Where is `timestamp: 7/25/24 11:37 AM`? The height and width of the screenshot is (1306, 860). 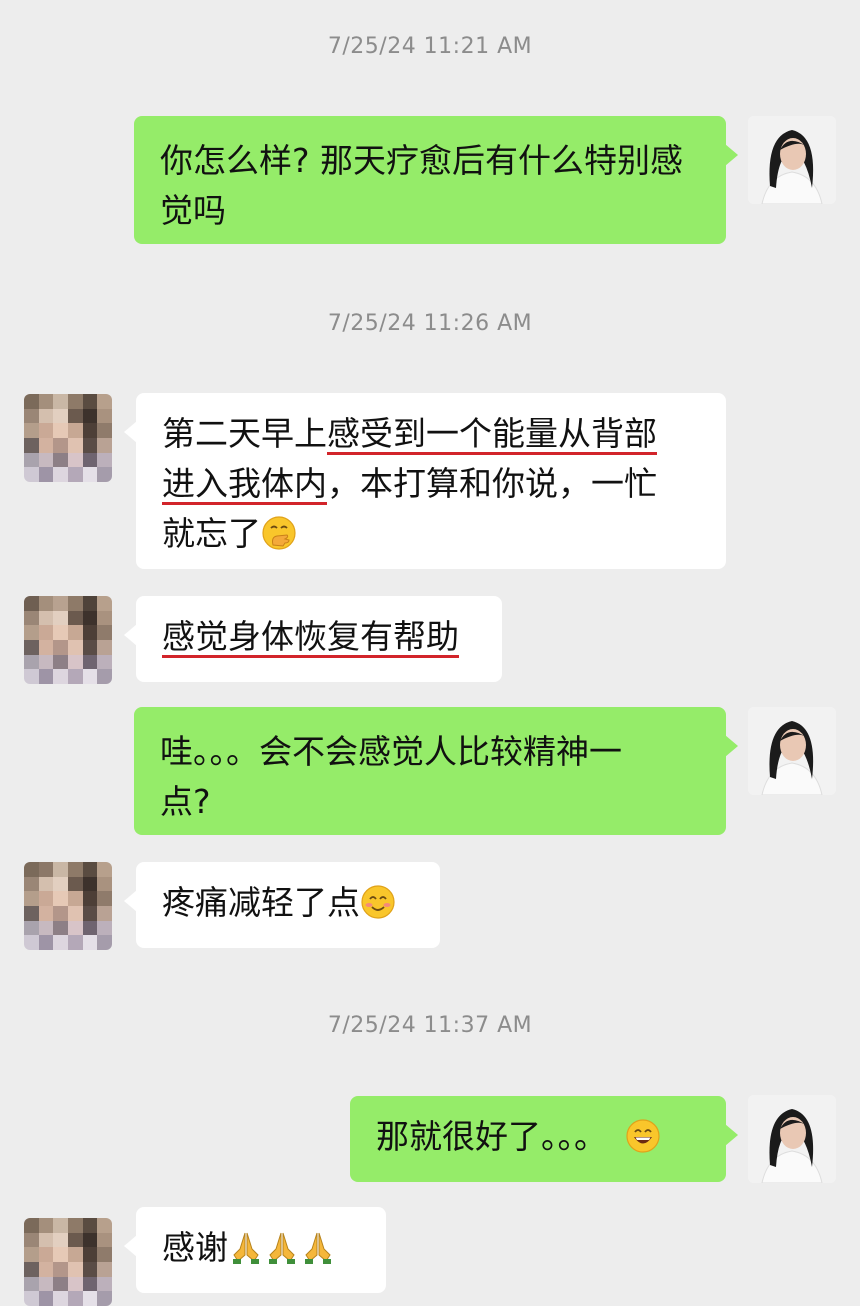
timestamp: 7/25/24 11:37 AM is located at coordinates (430, 1025).